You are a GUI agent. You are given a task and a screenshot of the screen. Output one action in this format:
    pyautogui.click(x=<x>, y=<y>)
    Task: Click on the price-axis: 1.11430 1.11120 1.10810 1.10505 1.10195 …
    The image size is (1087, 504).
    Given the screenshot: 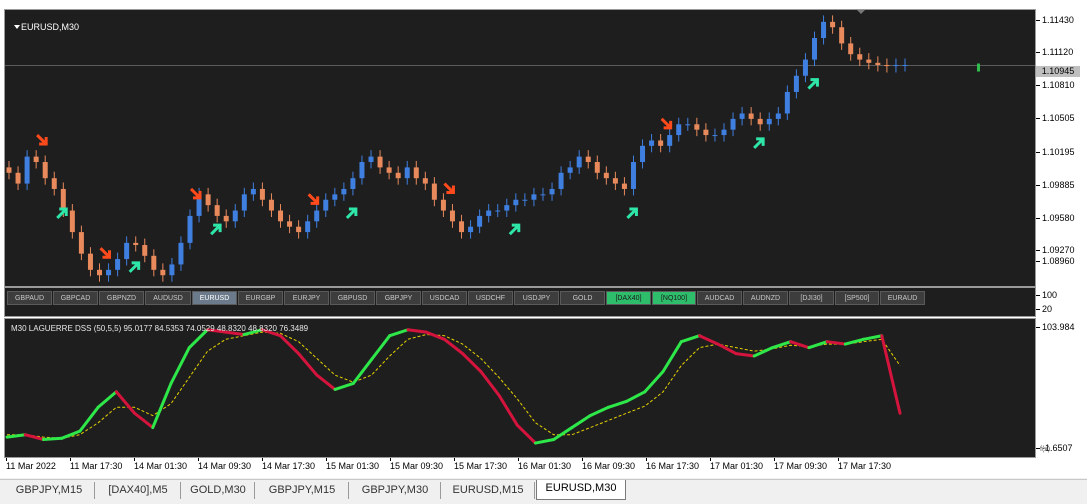 What is the action you would take?
    pyautogui.click(x=1061, y=148)
    